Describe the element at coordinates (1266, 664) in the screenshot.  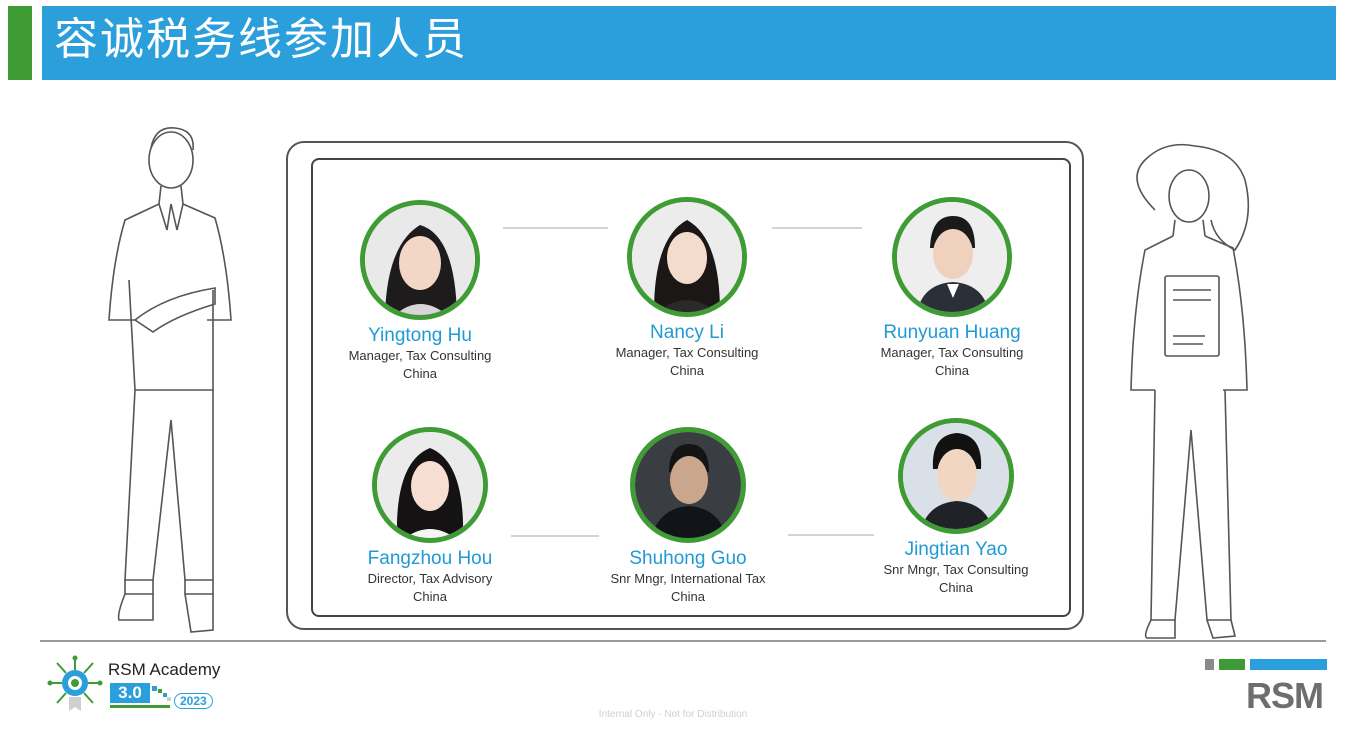
I see `rsm-logo-bars-icon` at that location.